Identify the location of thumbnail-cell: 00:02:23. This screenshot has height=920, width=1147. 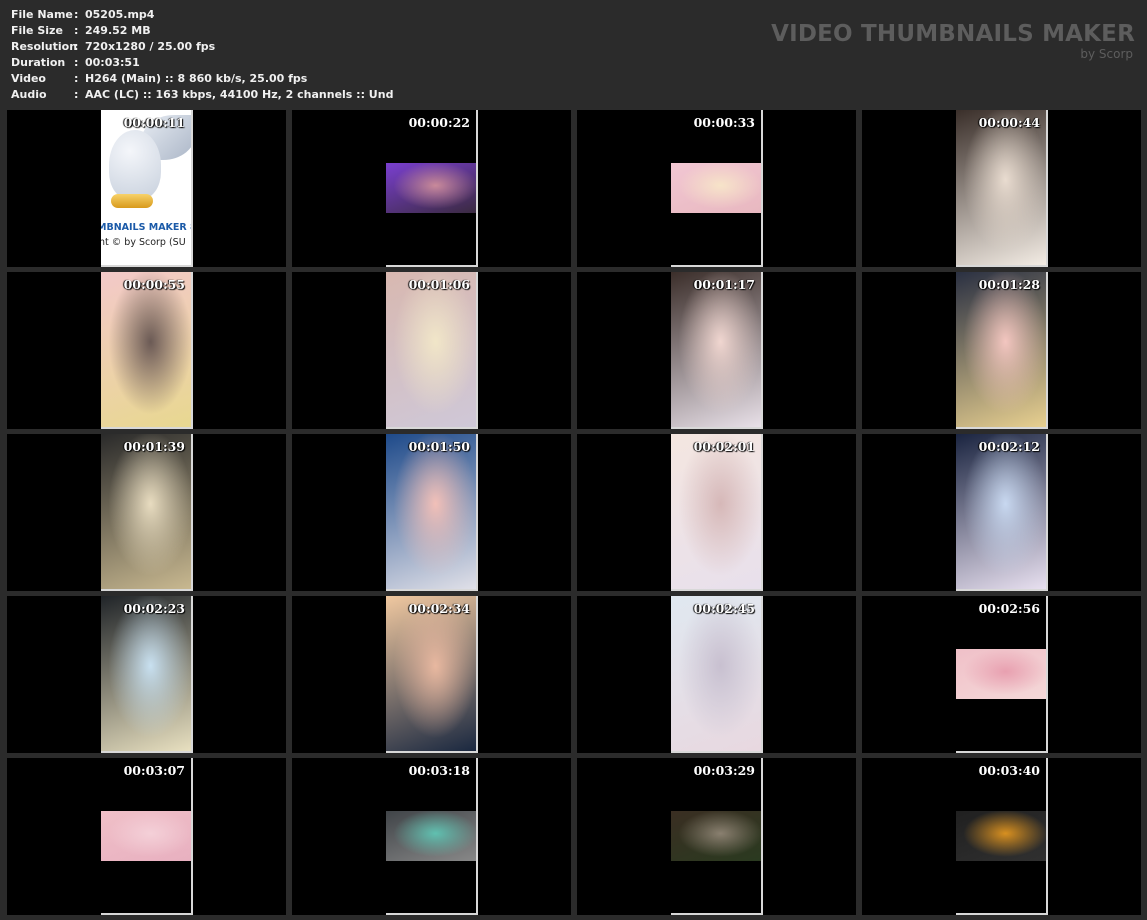
(146, 674).